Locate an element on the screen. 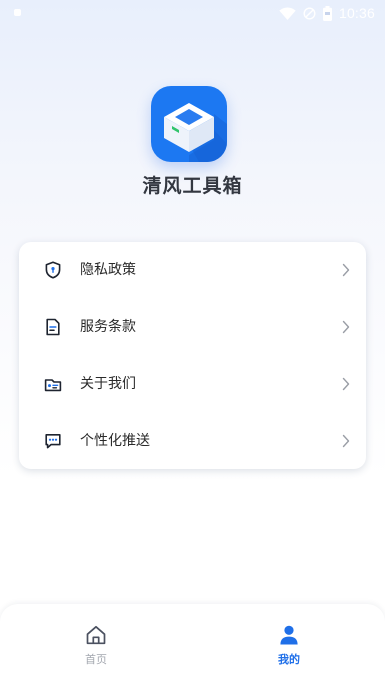 The width and height of the screenshot is (385, 684). tab-mine: 我的 is located at coordinates (289, 641).